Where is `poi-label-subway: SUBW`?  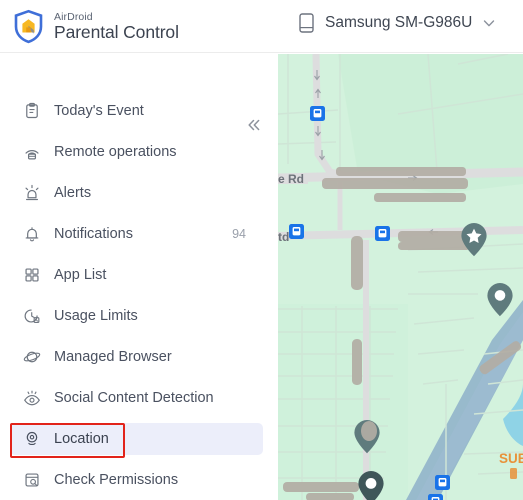
poi-label-subway: SUBW is located at coordinates (511, 458).